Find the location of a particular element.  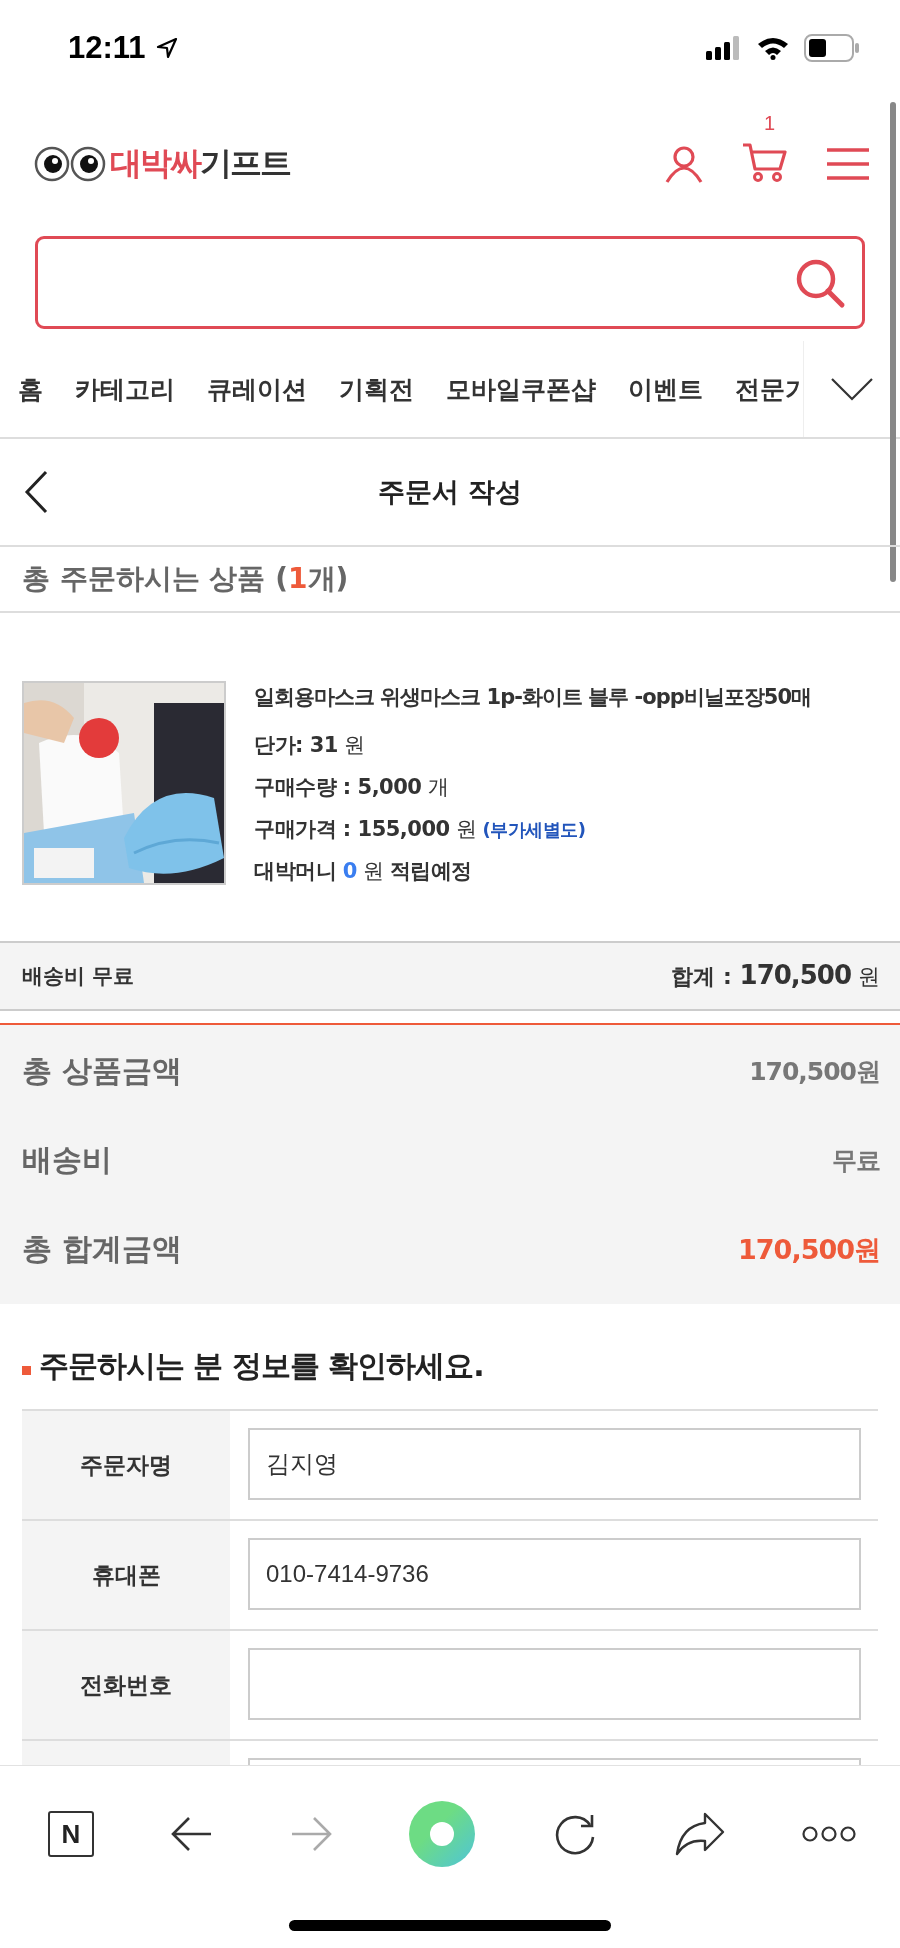

product-detail: 구매수량 : 5,000 개 is located at coordinates (352, 787).